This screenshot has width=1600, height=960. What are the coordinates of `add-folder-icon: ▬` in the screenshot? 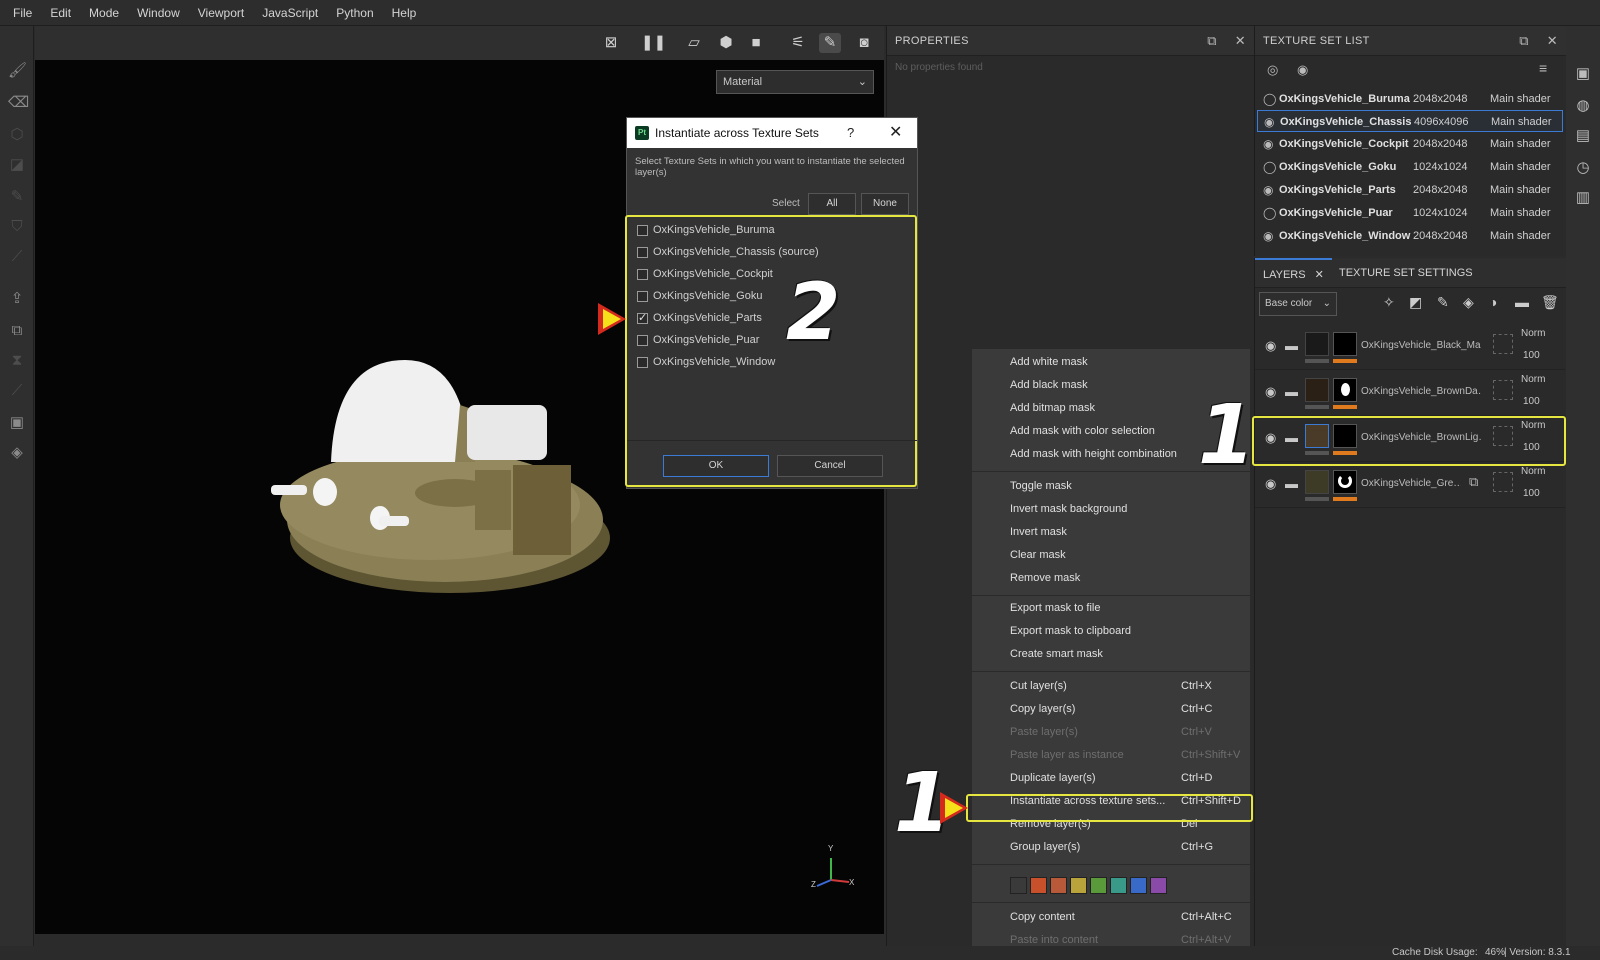 It's located at (1522, 302).